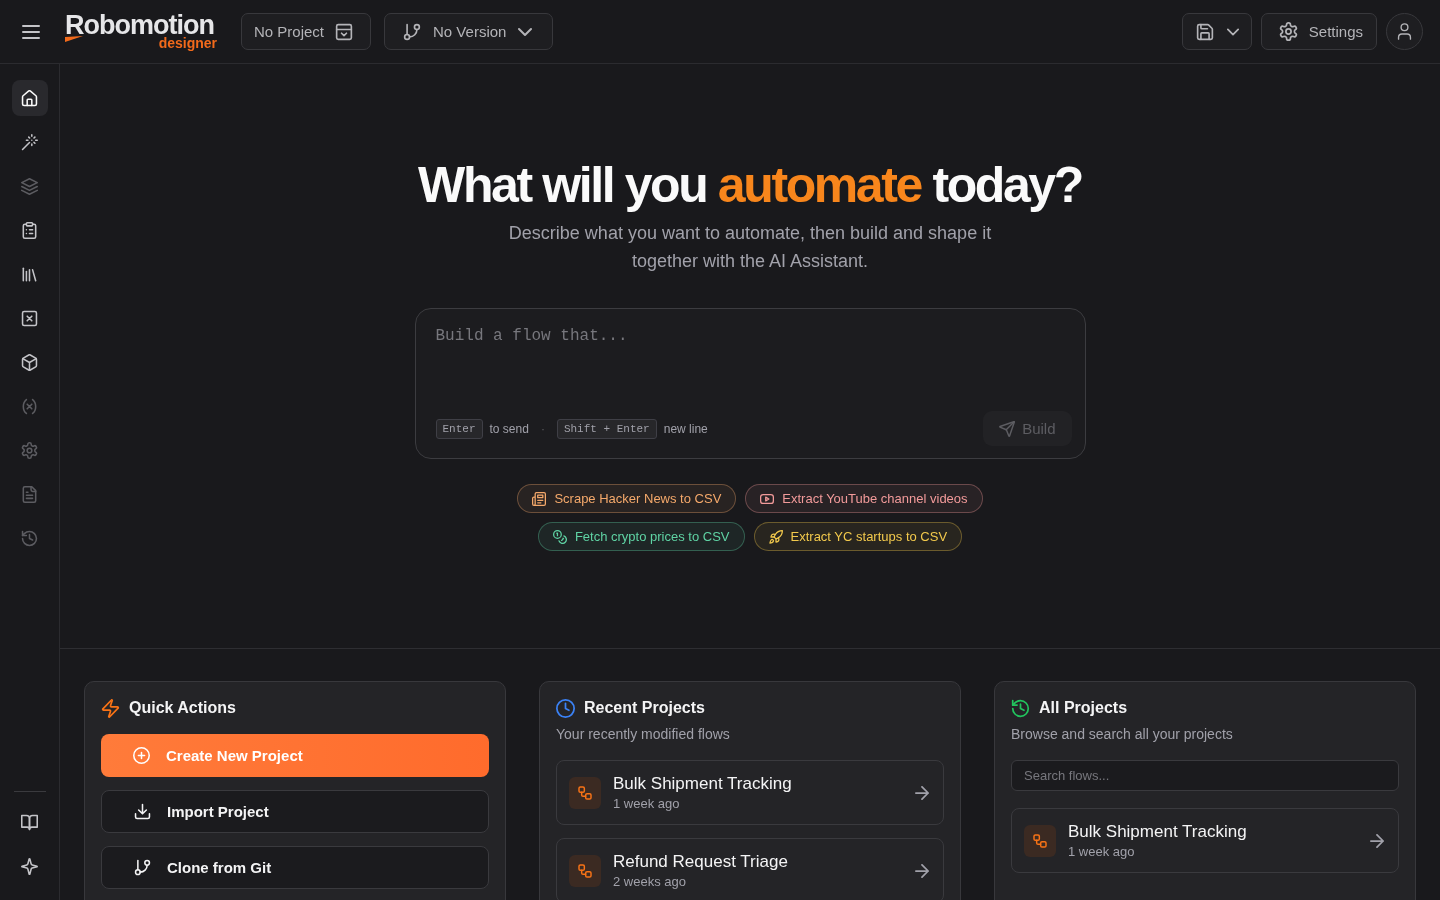 This screenshot has width=1440, height=900. I want to click on version-picker: No Version, so click(469, 31).